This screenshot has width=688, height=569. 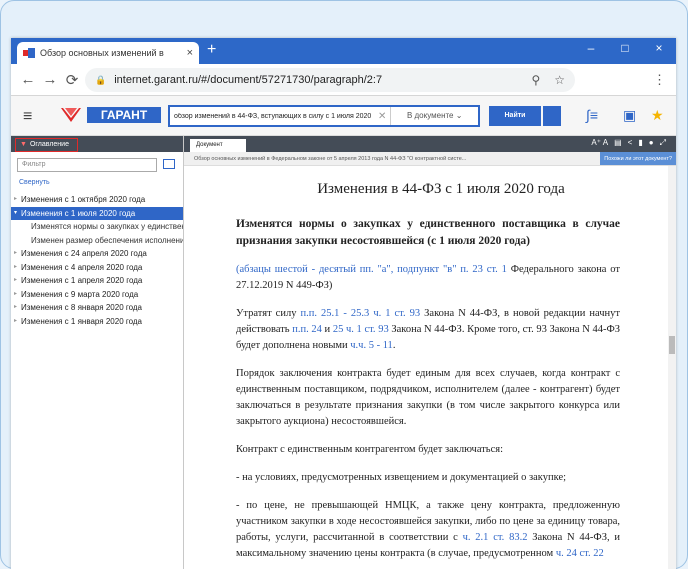 What do you see at coordinates (382, 116) in the screenshot?
I see `clear-search-icon: ✕` at bounding box center [382, 116].